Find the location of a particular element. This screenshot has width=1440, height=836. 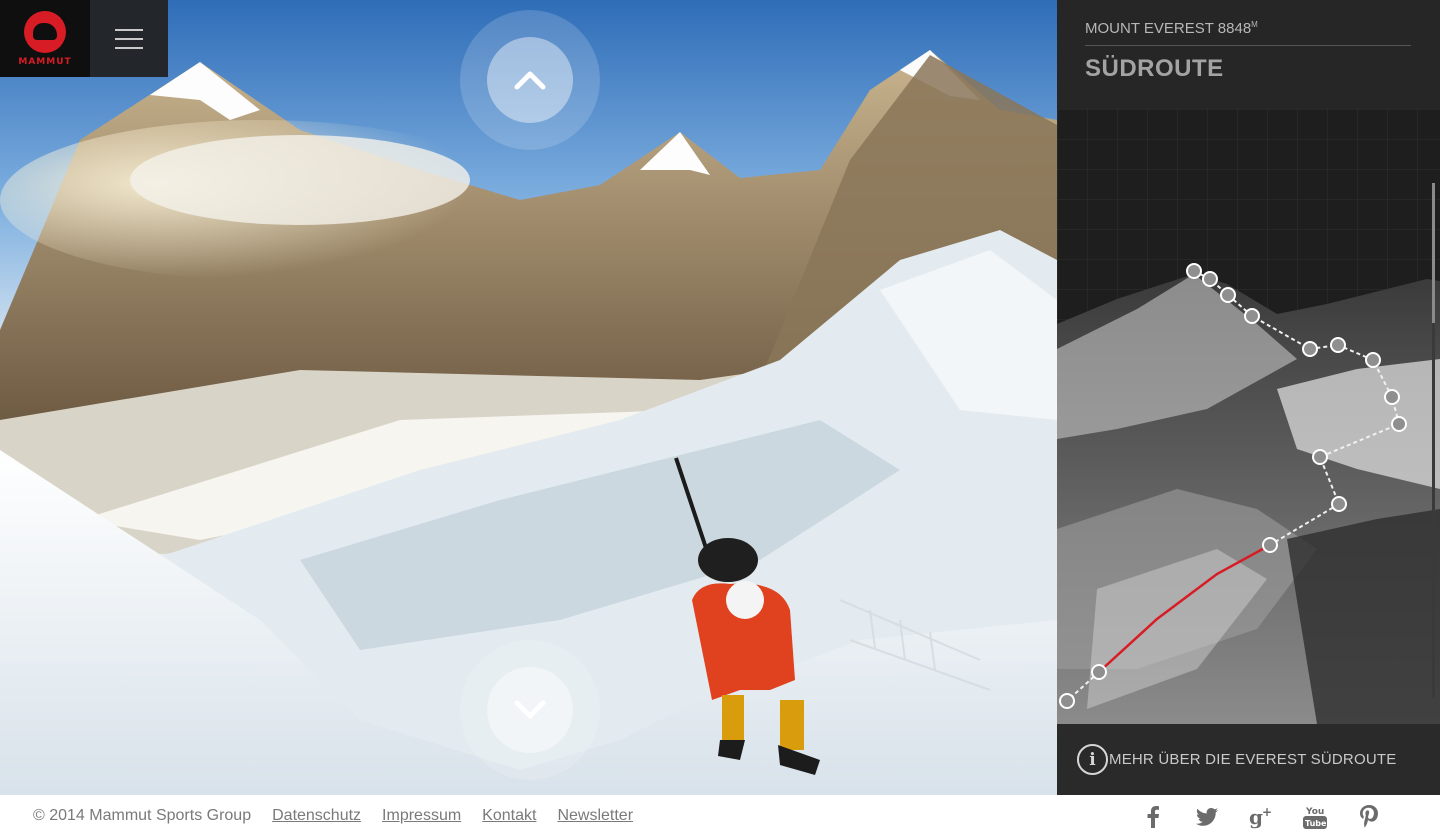

footer-link-kontakt: Kontakt is located at coordinates (509, 816).